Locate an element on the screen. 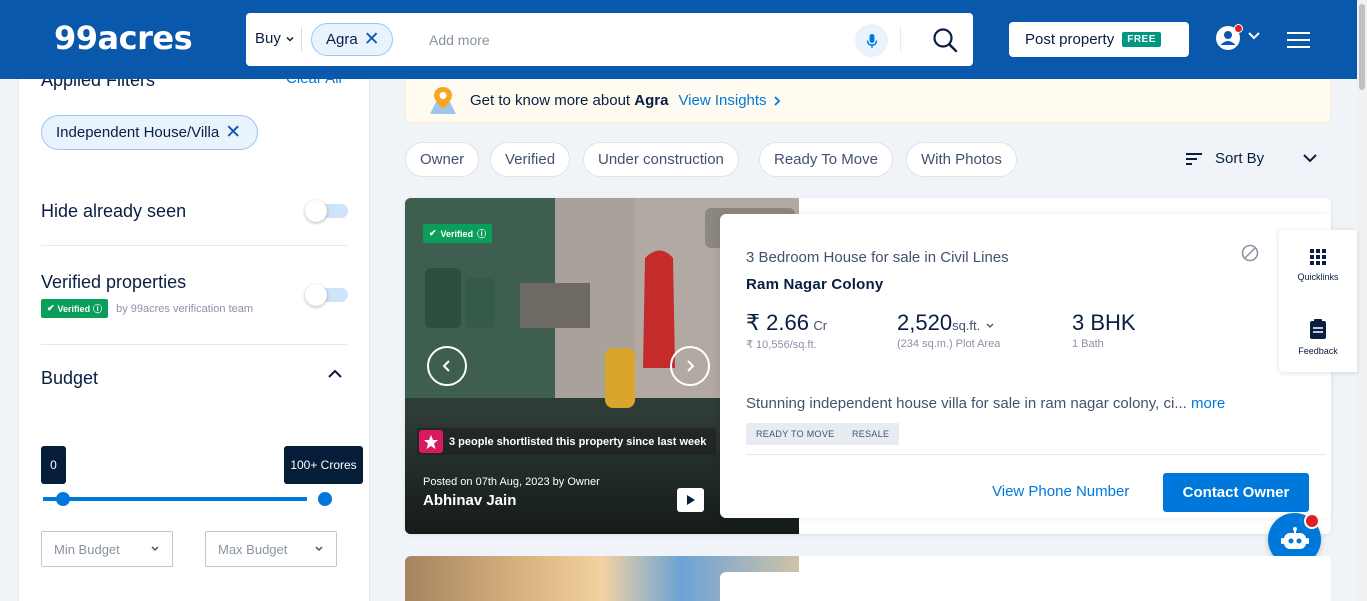 The width and height of the screenshot is (1367, 601). logo-99acres: 99acres is located at coordinates (123, 38).